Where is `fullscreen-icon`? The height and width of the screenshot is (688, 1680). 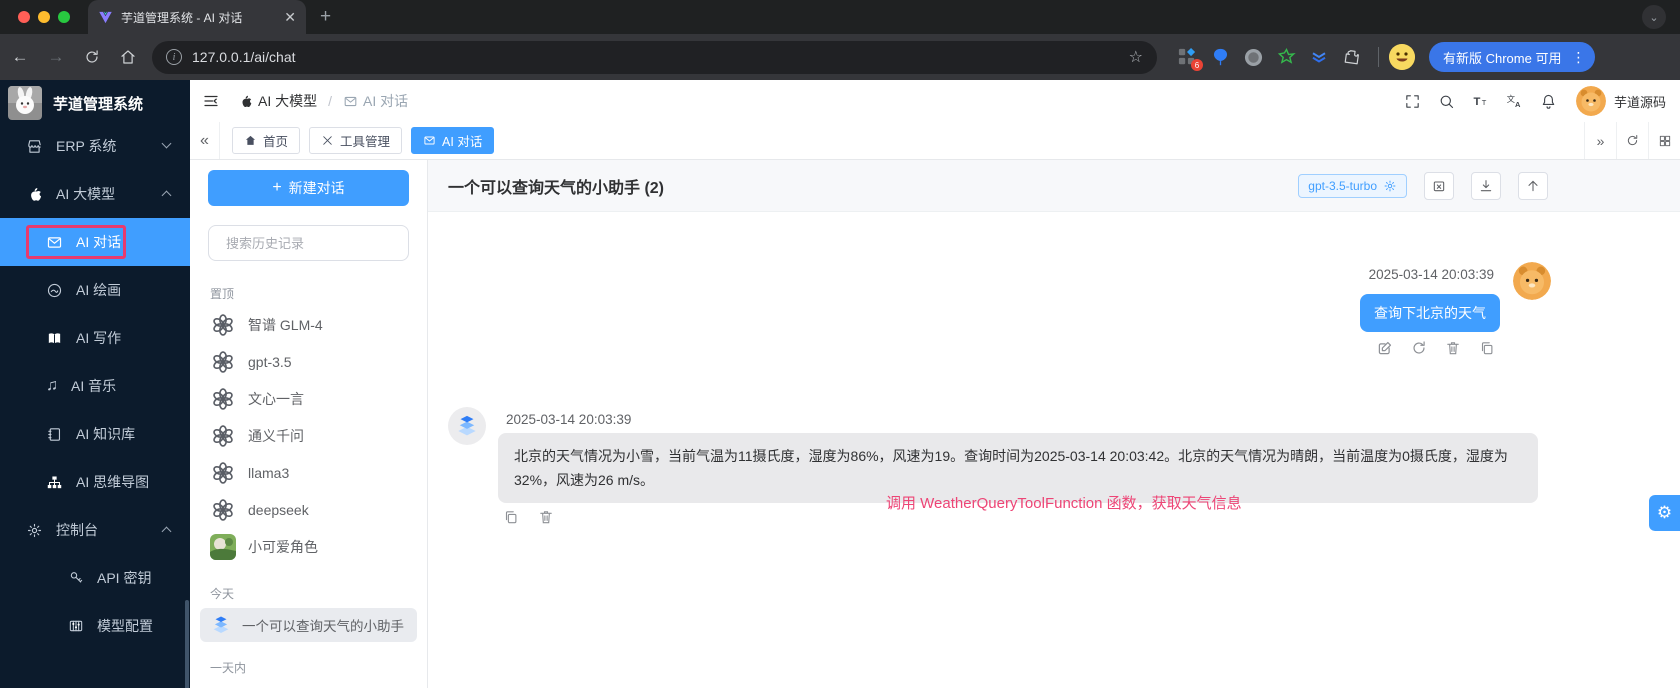 fullscreen-icon is located at coordinates (1413, 101).